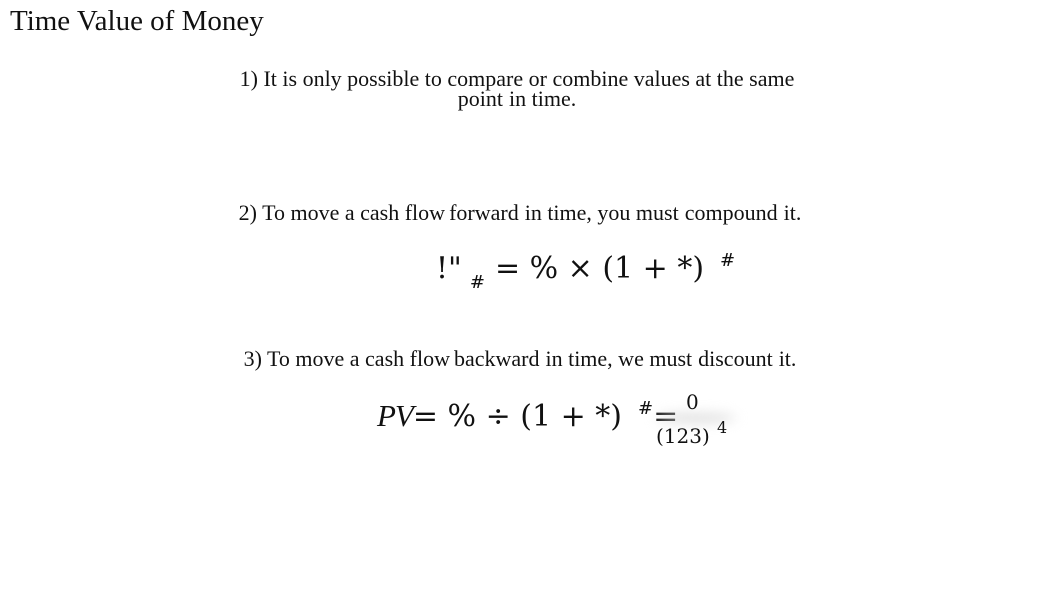 The height and width of the screenshot is (598, 1062). I want to click on point-2-action: compound, so click(731, 212).